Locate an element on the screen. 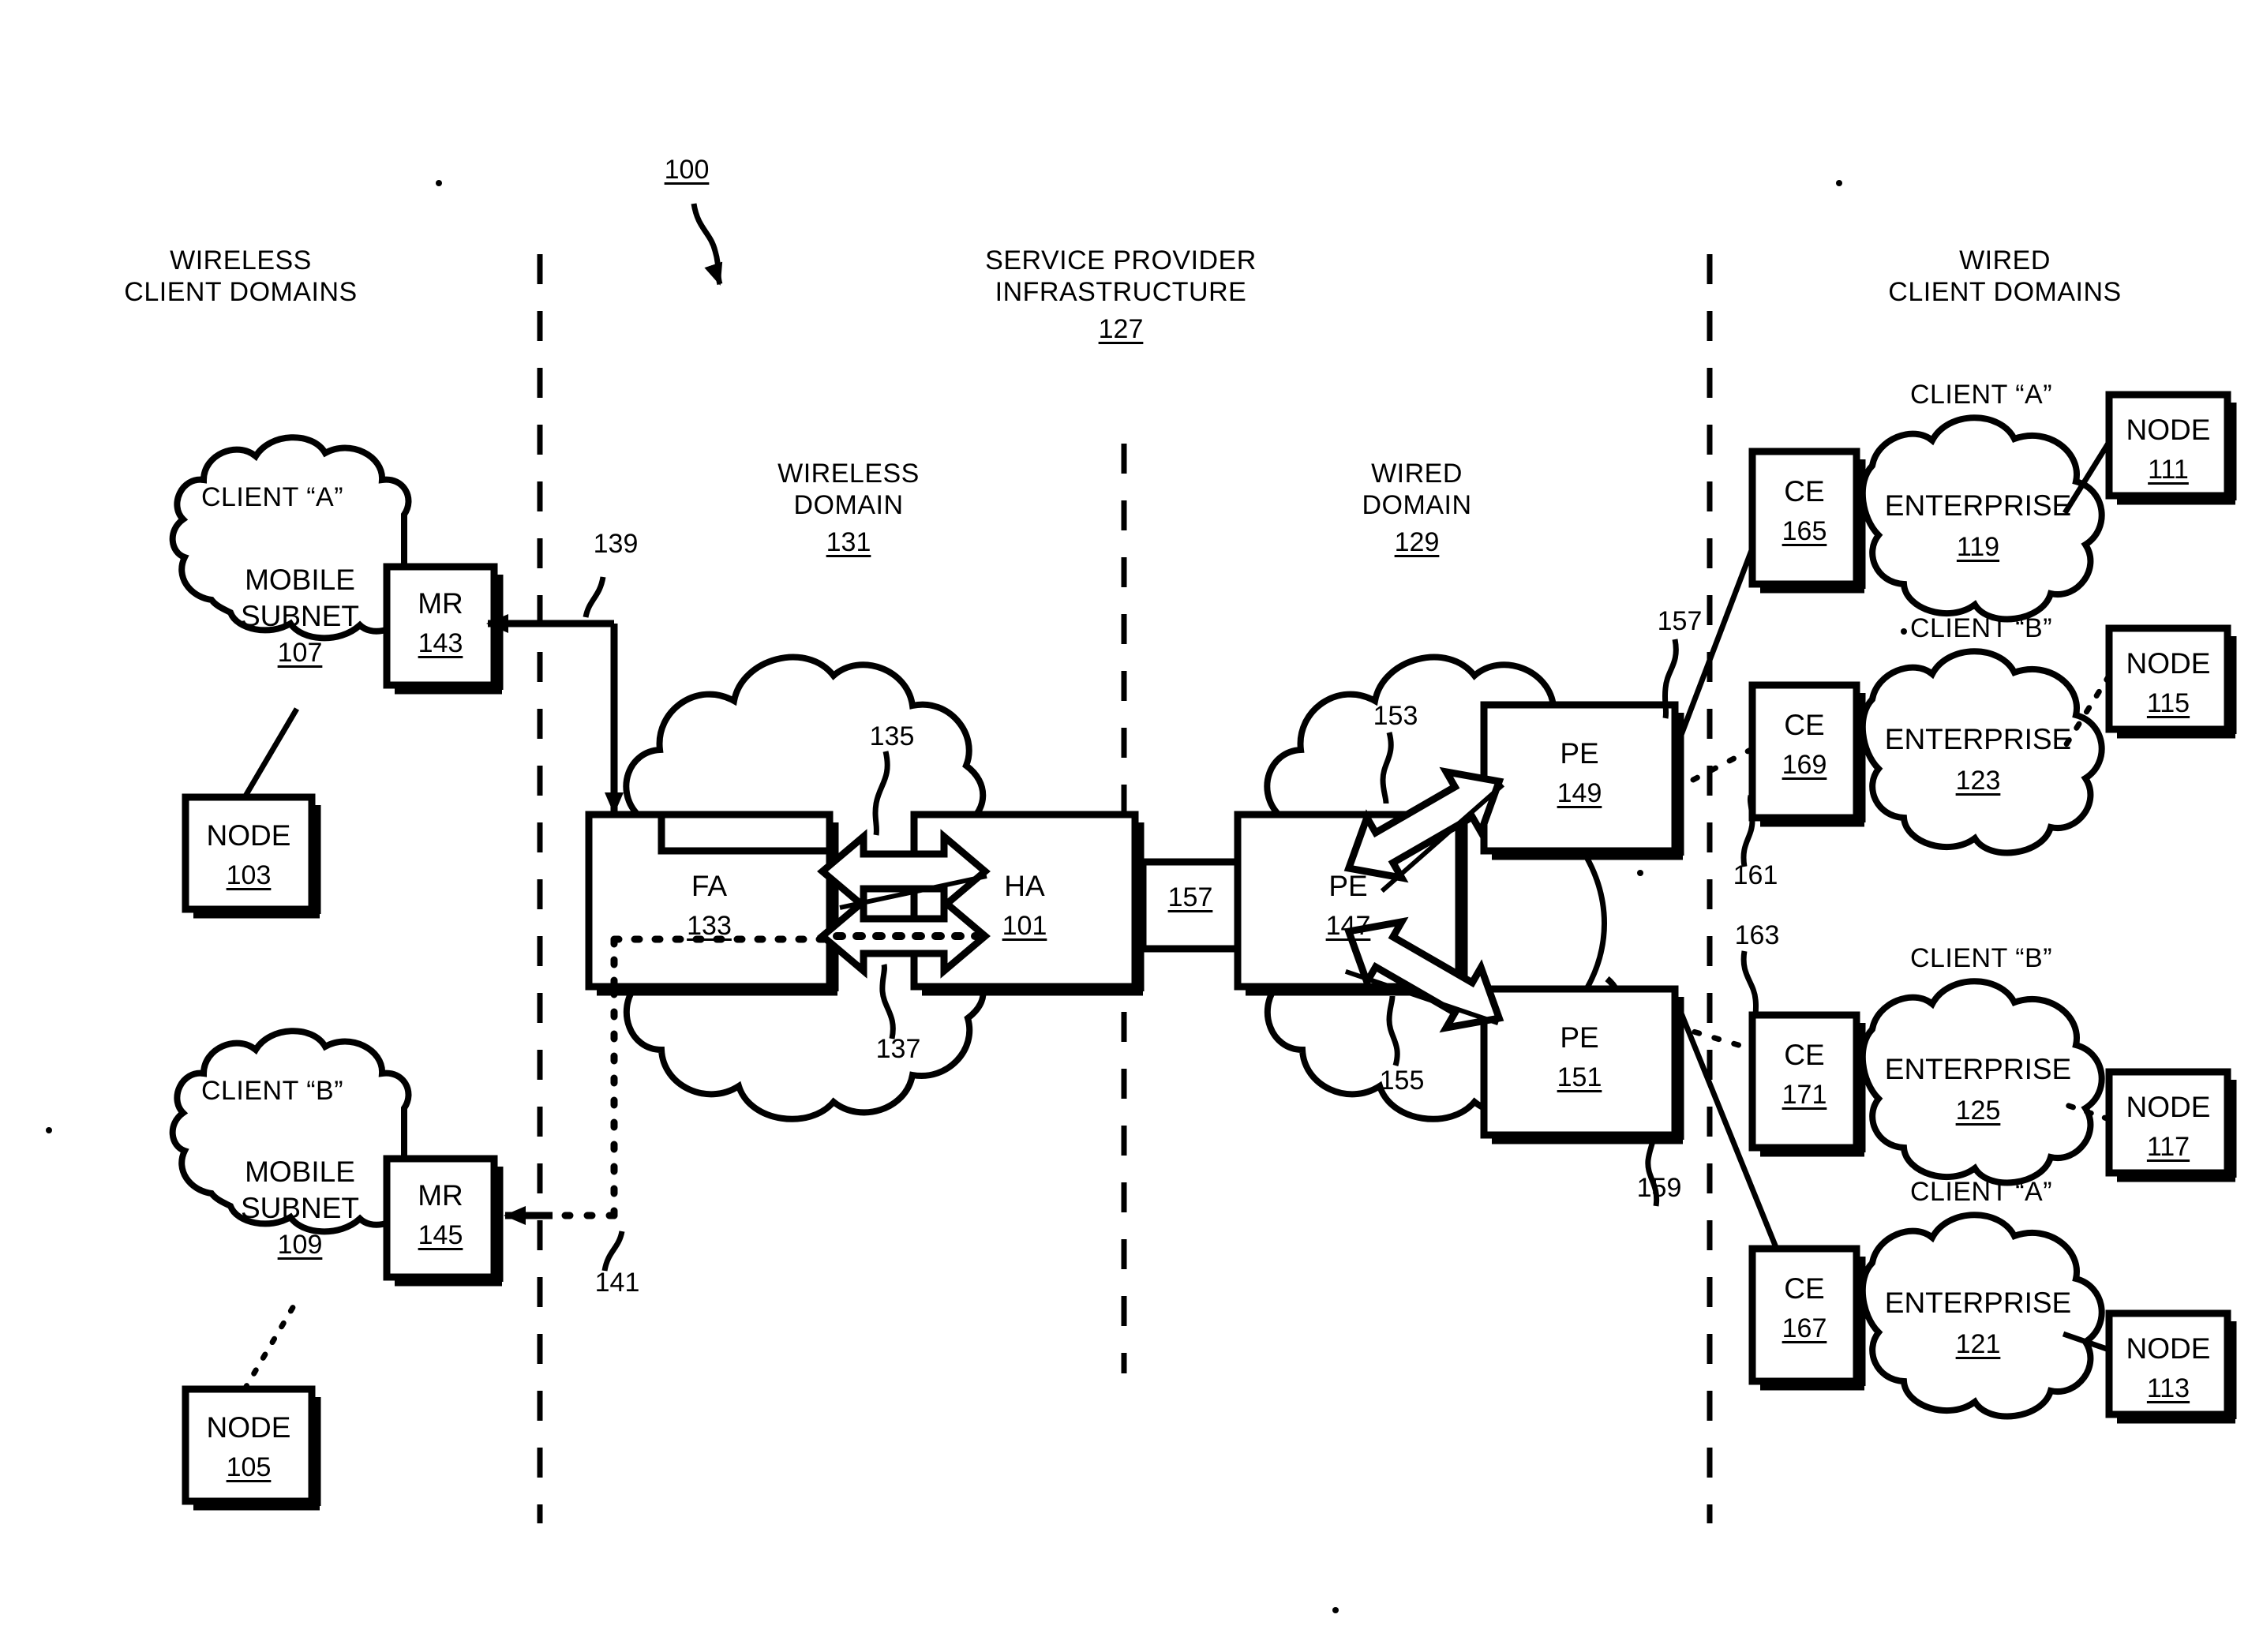  label-node-115: NODE is located at coordinates (2168, 663).